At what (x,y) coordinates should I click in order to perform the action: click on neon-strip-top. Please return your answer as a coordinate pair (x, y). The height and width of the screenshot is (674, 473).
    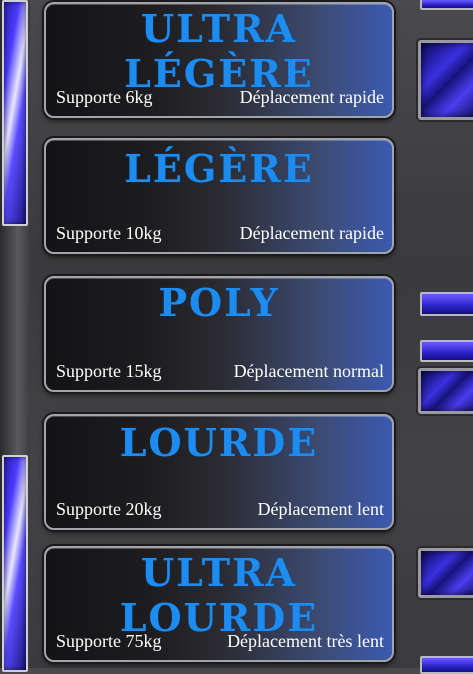
    Looking at the image, I should click on (15, 113).